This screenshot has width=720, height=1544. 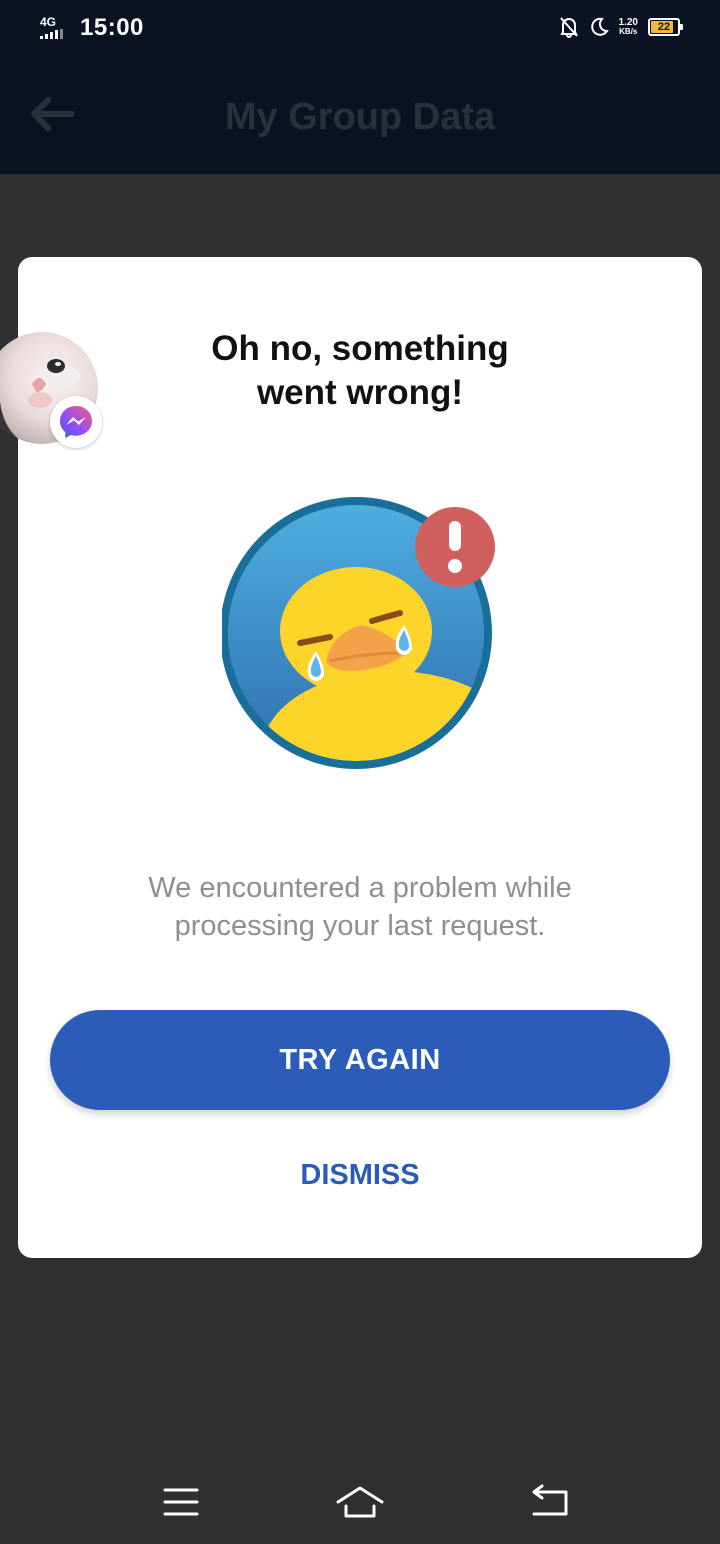 What do you see at coordinates (360, 29) in the screenshot?
I see `status-bar: 4G 15:00 1.20 KB/s 22` at bounding box center [360, 29].